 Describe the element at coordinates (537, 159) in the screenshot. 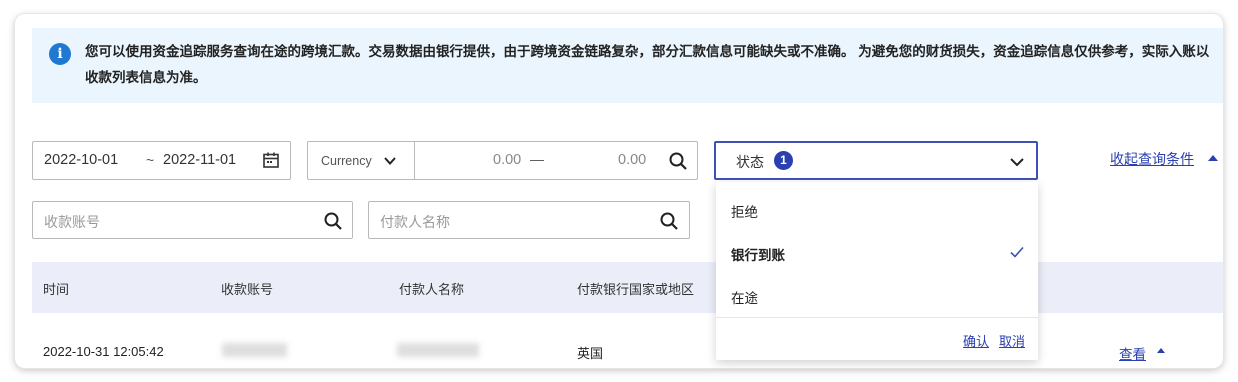

I see `amount-dash: —` at that location.